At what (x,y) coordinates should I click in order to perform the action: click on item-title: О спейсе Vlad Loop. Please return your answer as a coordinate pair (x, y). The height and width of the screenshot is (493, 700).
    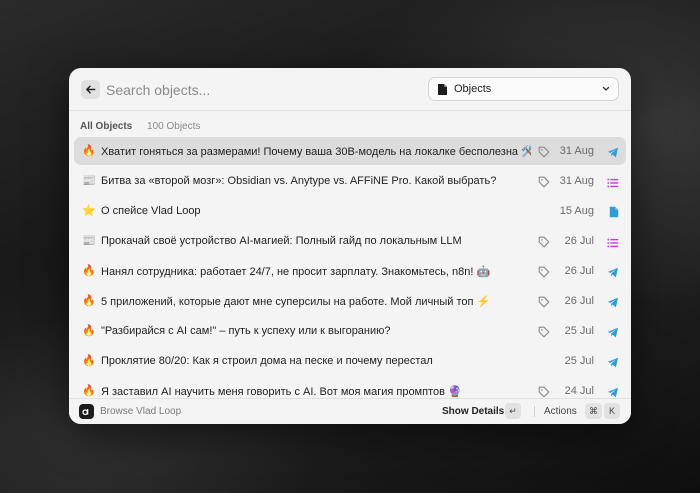
    Looking at the image, I should click on (151, 211).